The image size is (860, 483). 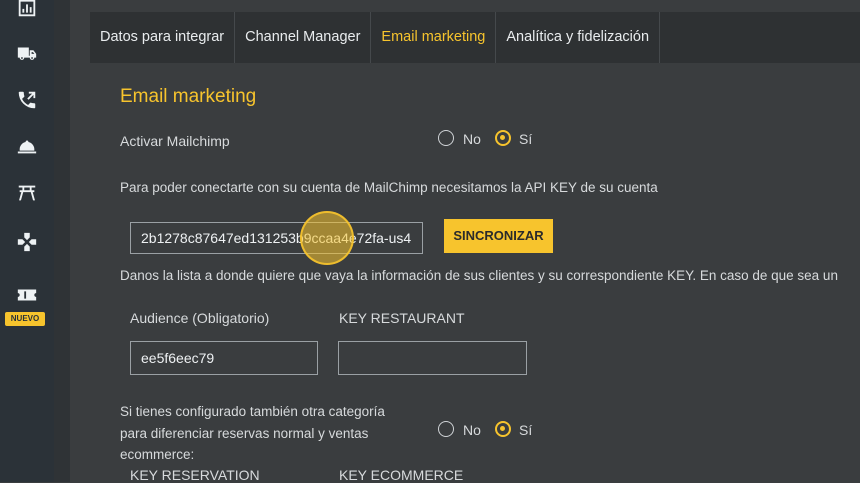 I want to click on activate-yes-radio, so click(x=503, y=138).